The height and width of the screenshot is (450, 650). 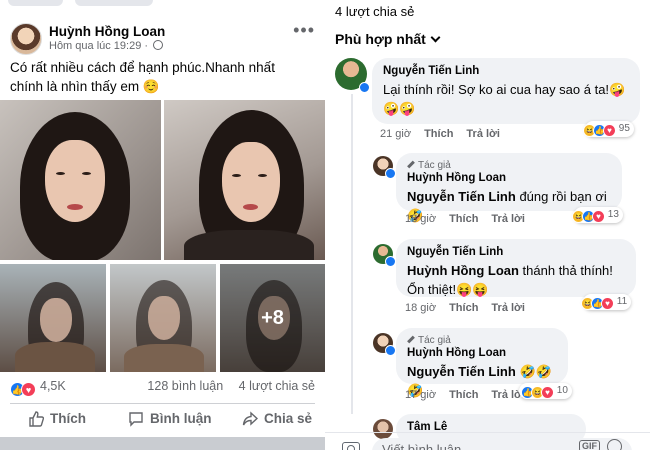 I want to click on comment-reply-button: Trả lời, so click(x=483, y=134).